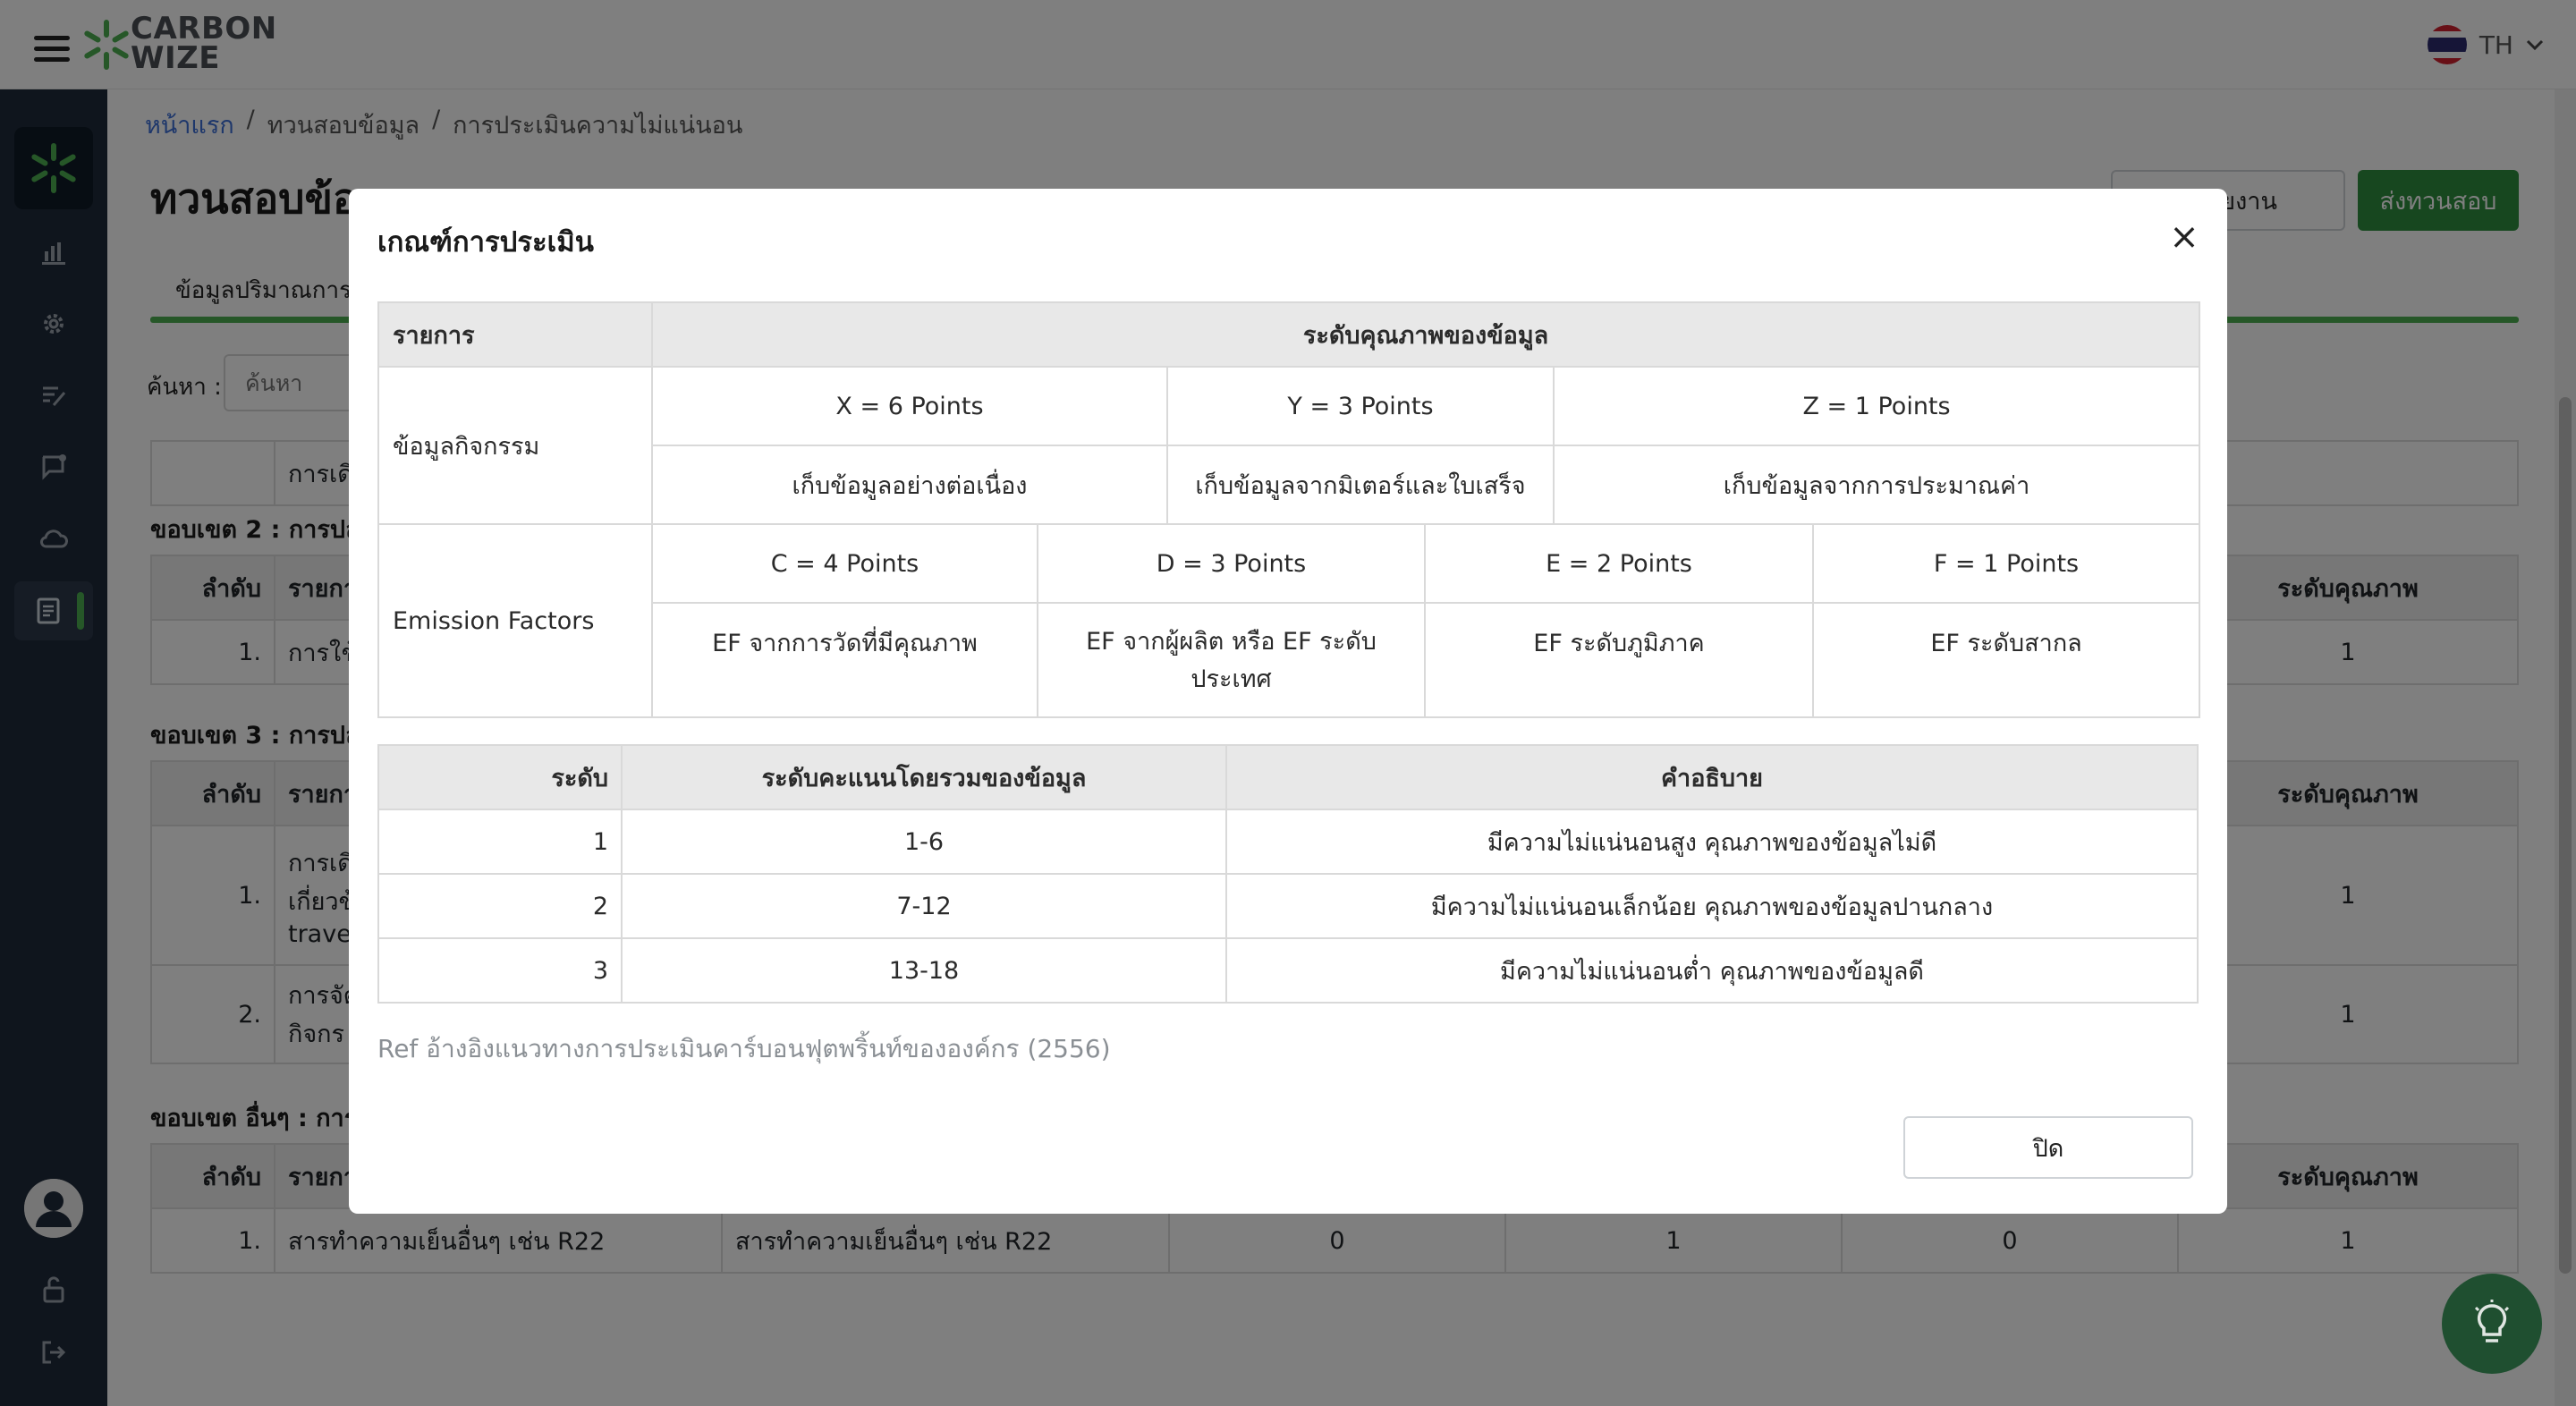 This screenshot has height=1406, width=2576. I want to click on lightbulb-icon, so click(2492, 1321).